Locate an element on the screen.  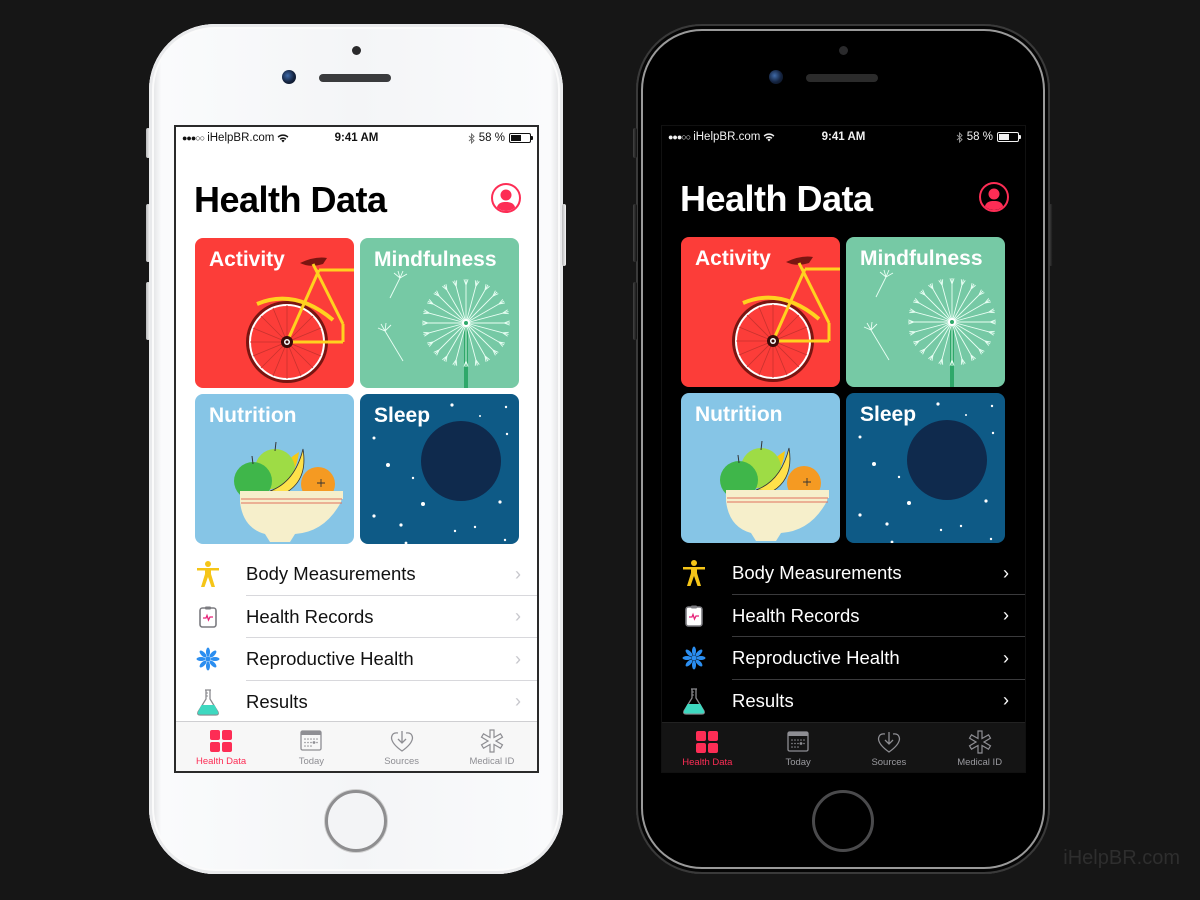
signal-strength-icon: ●●●○○ is located at coordinates (193, 138).